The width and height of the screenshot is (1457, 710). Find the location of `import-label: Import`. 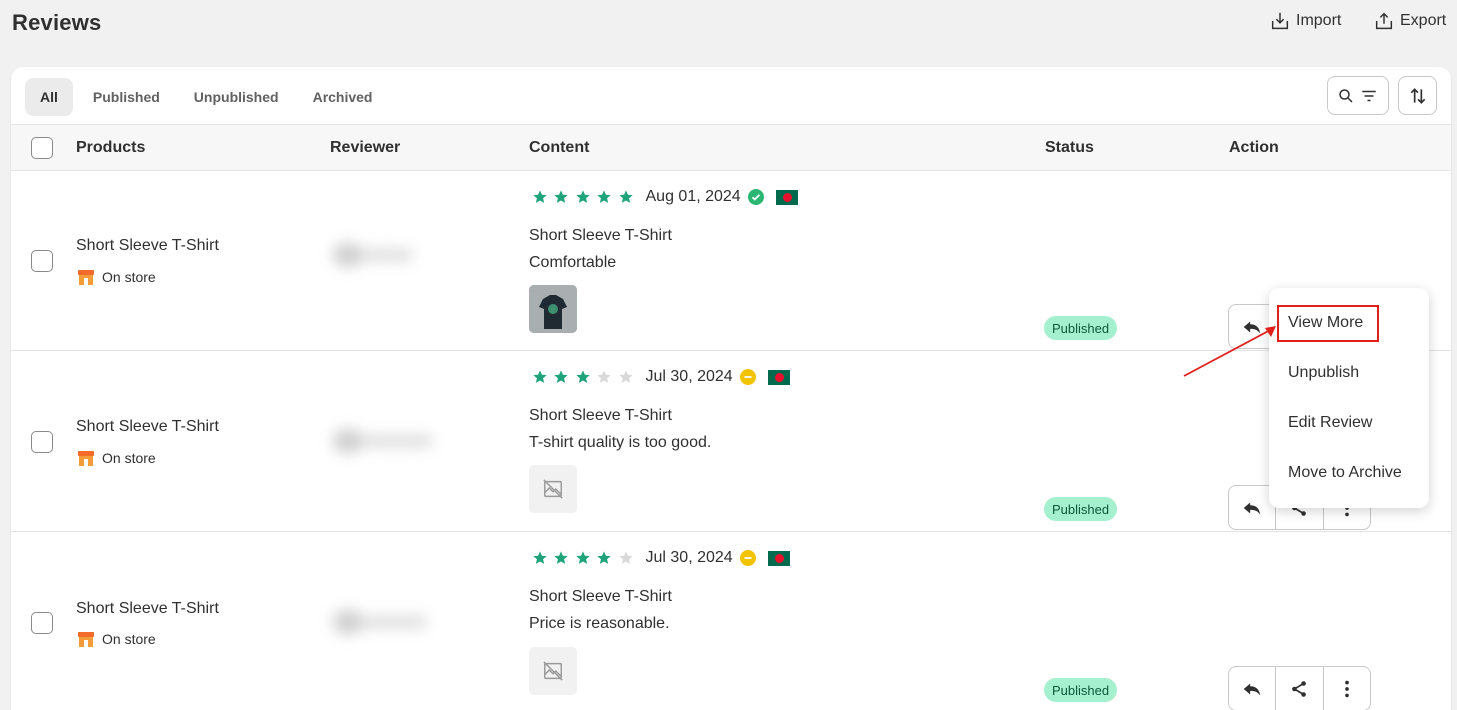

import-label: Import is located at coordinates (1319, 20).